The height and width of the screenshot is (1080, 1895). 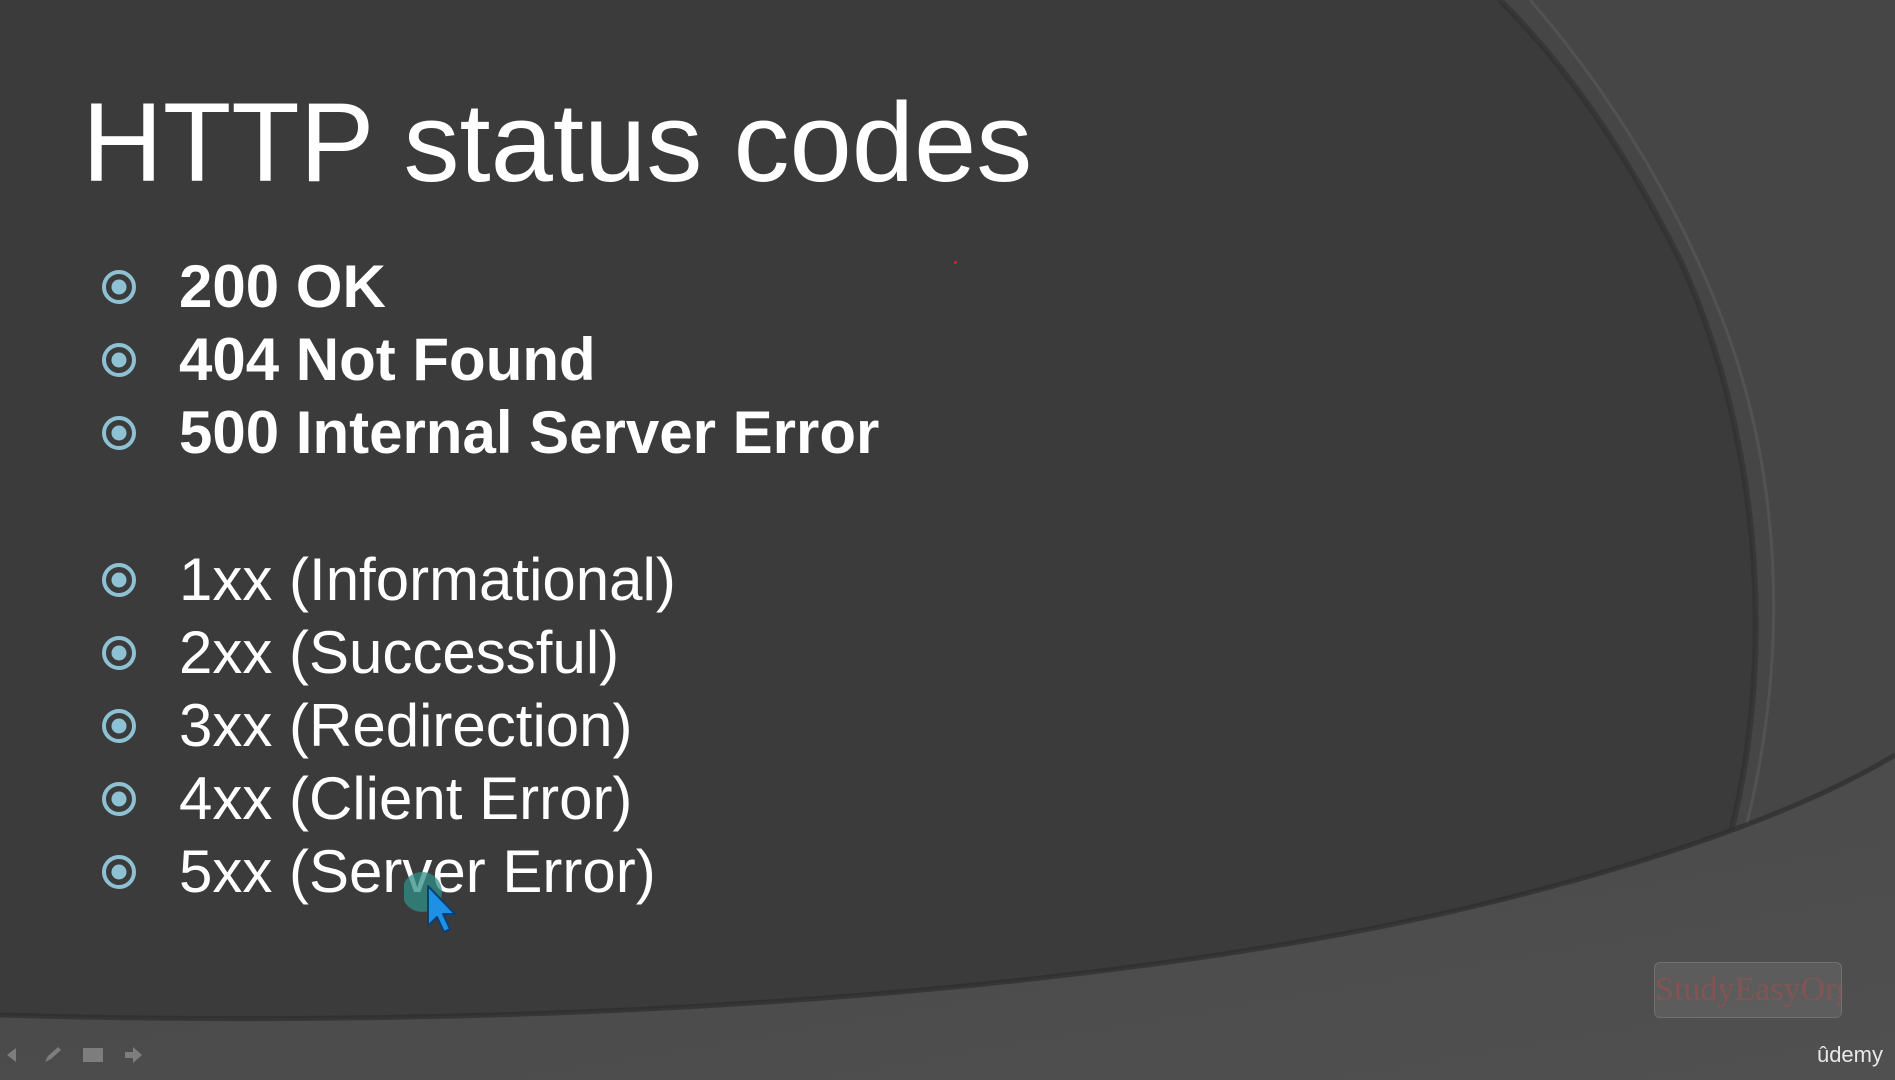 I want to click on udemy-logo: ûdemy, so click(x=1849, y=1054).